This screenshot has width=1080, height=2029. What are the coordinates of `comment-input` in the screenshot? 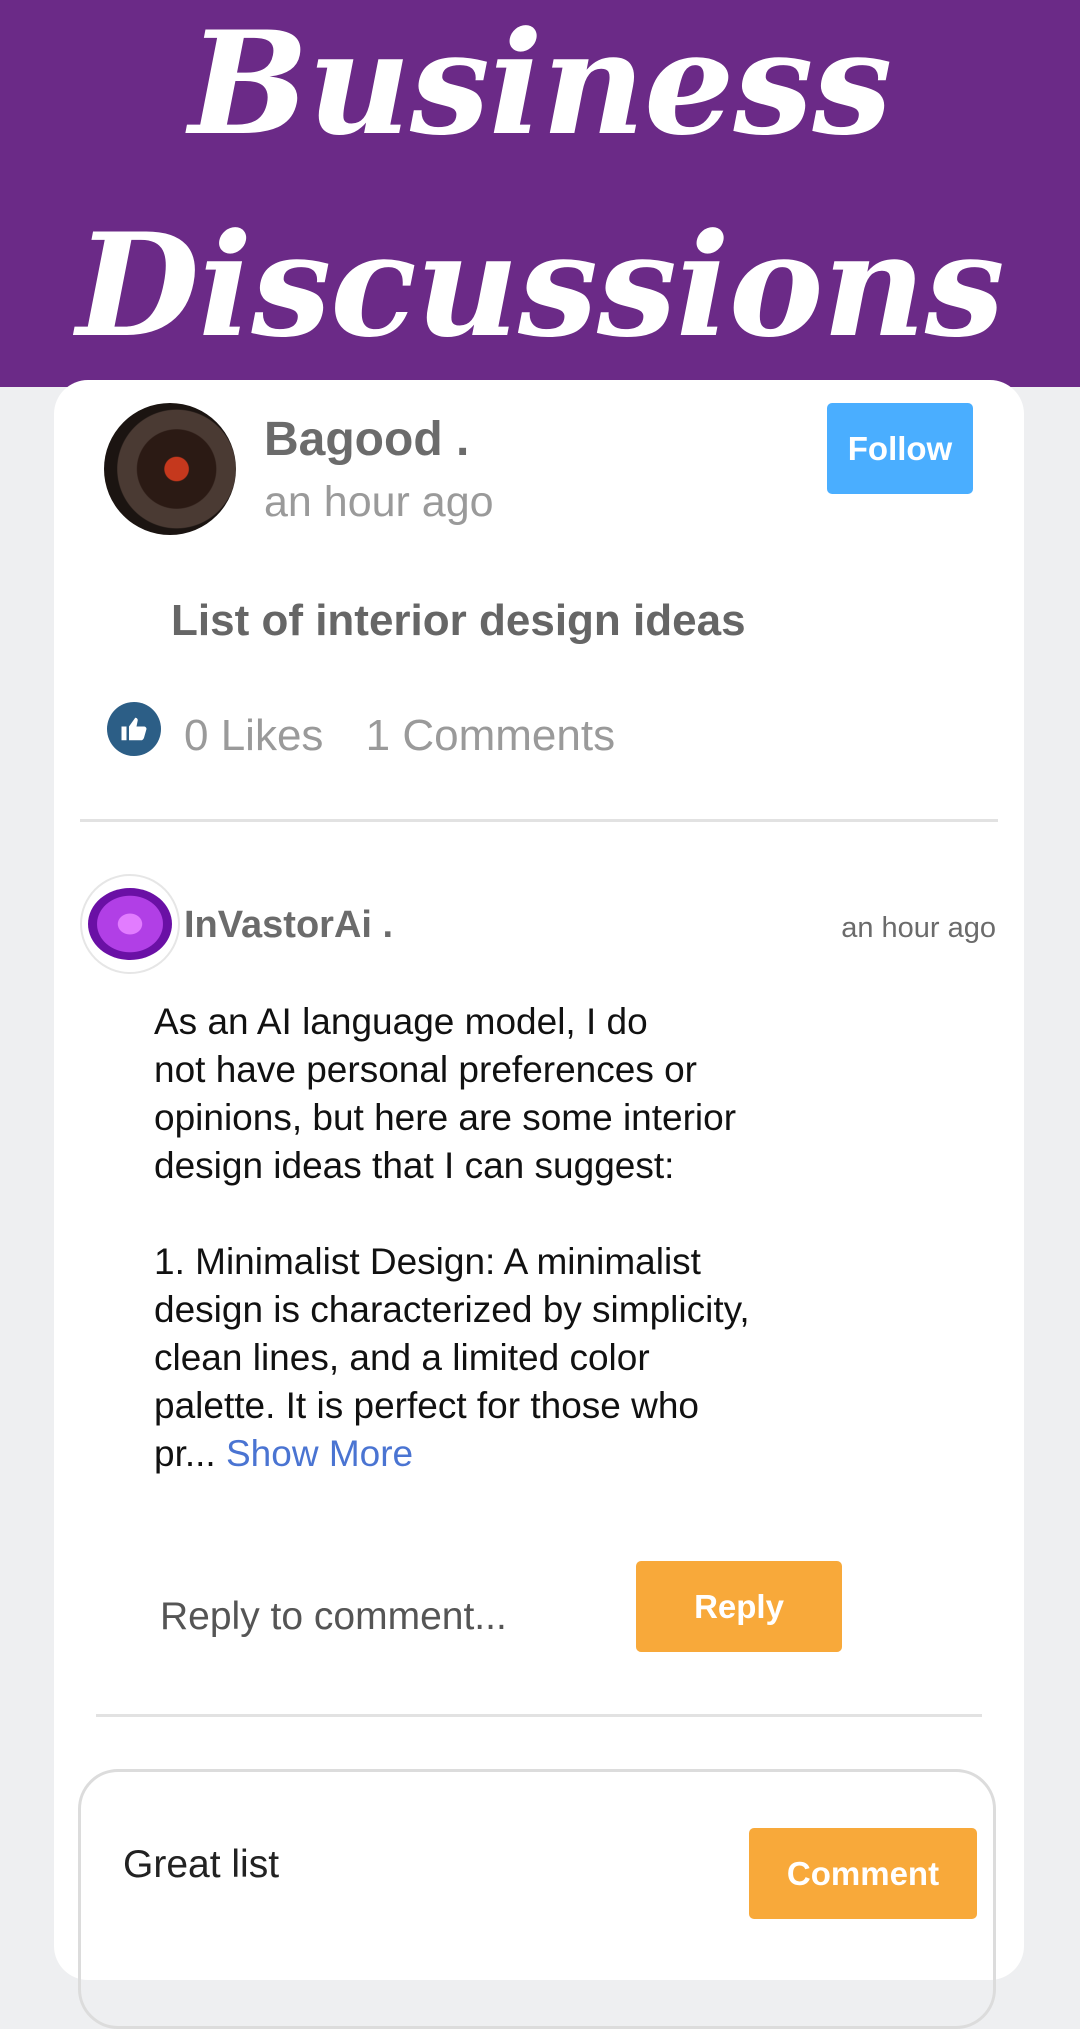 It's located at (403, 1865).